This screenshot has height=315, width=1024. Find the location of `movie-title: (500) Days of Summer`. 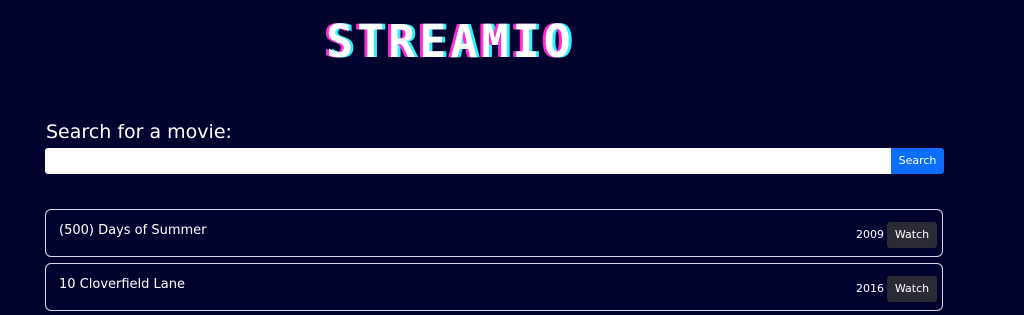

movie-title: (500) Days of Summer is located at coordinates (133, 230).